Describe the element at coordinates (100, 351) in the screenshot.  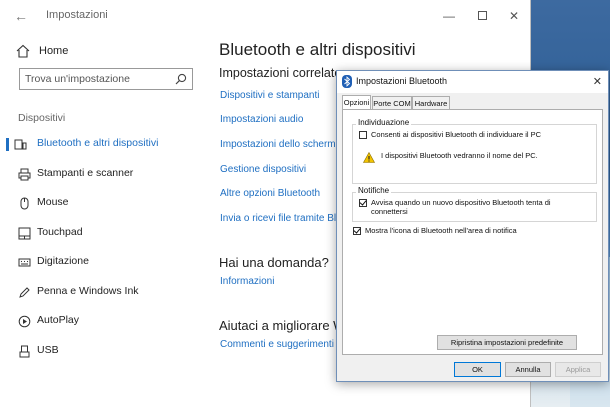
I see `sidebar-item-usb: USB` at that location.